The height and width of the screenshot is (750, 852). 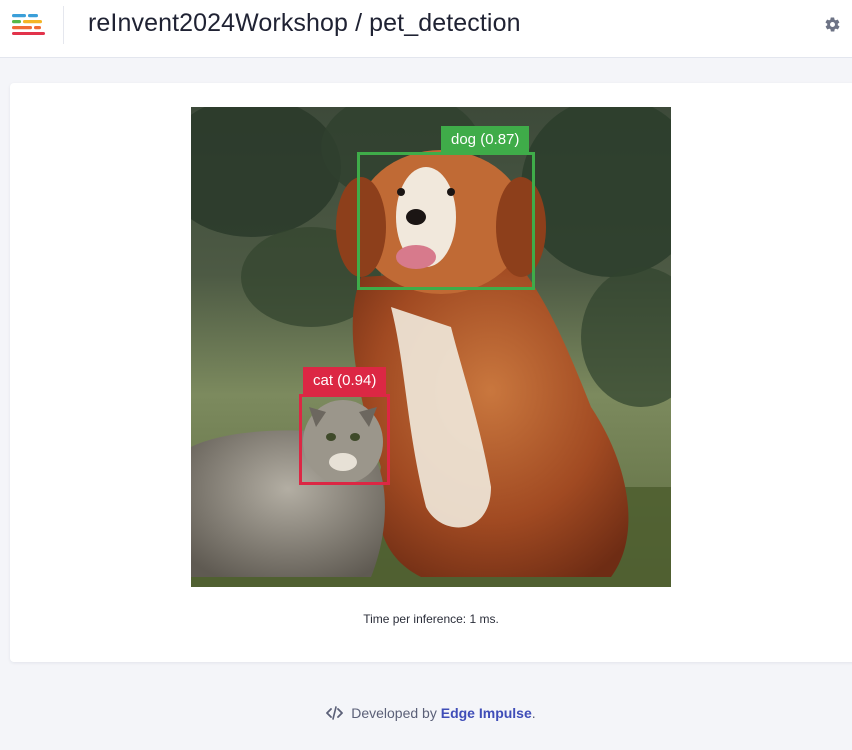 I want to click on detection-label-dog: dog (0.87), so click(x=485, y=140).